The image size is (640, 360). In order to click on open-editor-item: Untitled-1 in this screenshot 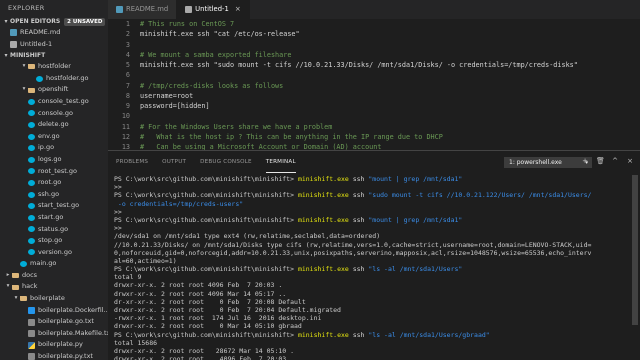, I will do `click(54, 45)`.